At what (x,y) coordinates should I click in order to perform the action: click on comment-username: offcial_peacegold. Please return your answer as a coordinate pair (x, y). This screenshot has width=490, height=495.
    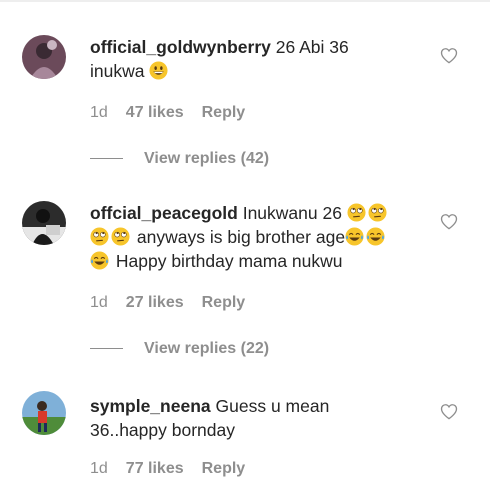
    Looking at the image, I should click on (164, 213).